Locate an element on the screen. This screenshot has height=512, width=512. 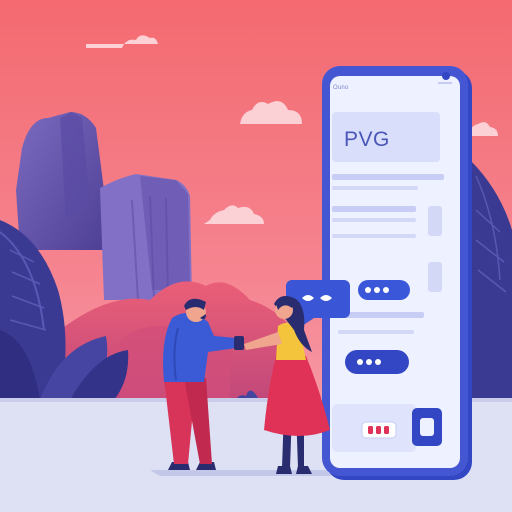
card-dots is located at coordinates (379, 430).